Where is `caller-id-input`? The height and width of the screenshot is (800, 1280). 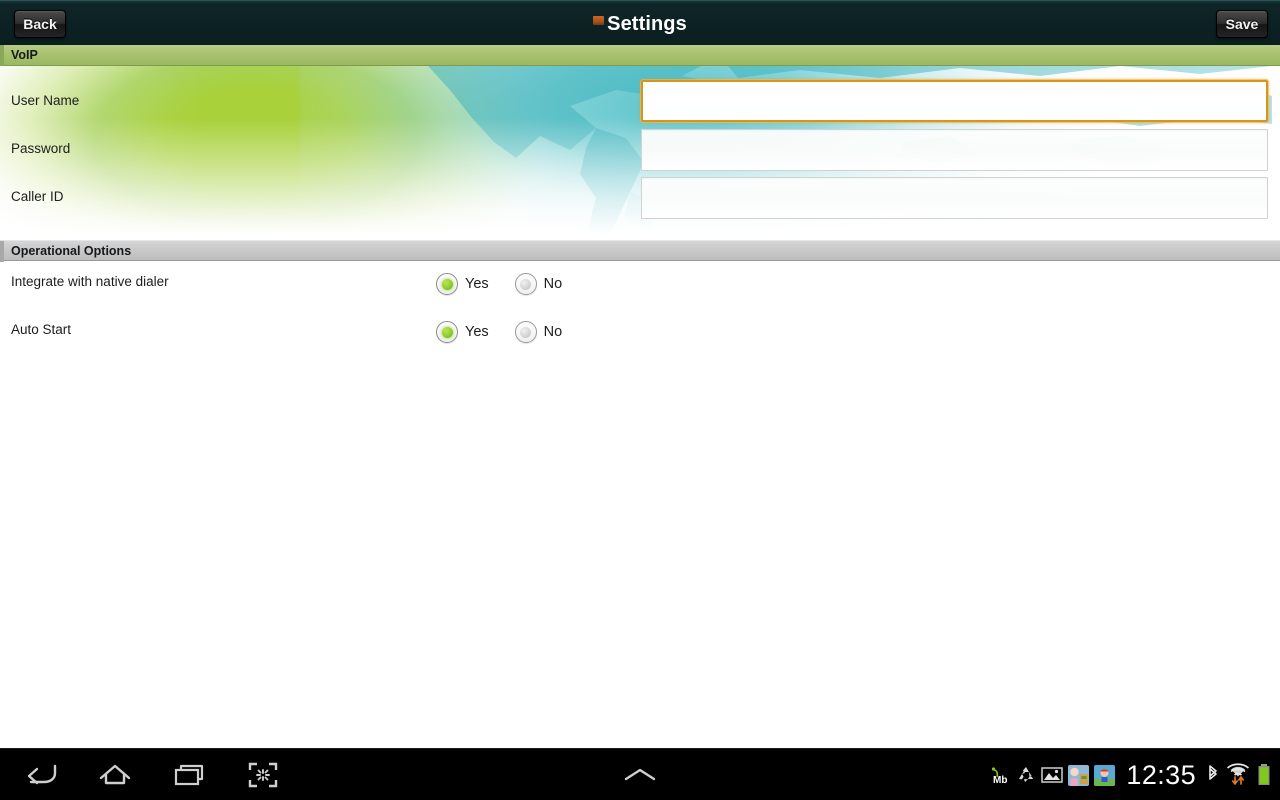 caller-id-input is located at coordinates (954, 198).